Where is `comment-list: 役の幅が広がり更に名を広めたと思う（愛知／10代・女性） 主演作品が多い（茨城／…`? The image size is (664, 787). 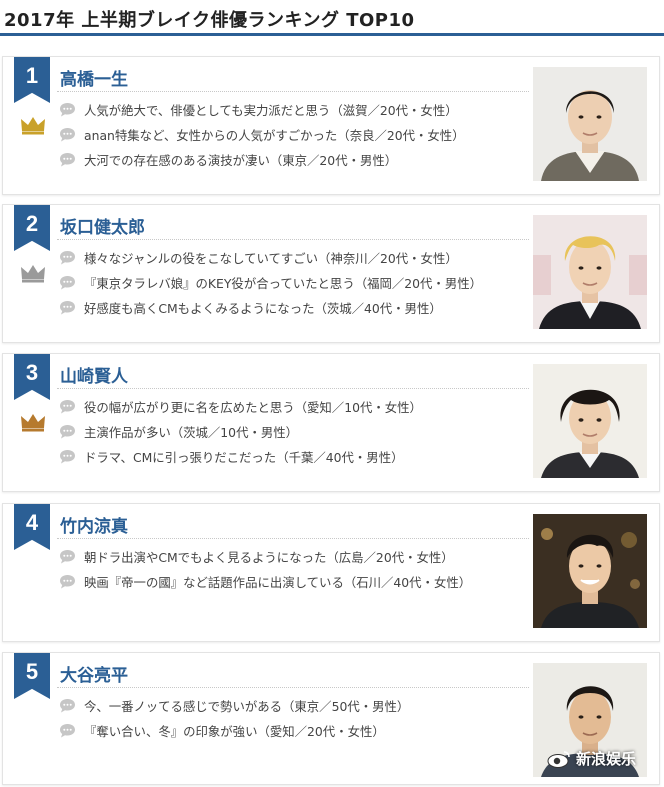
comment-list: 役の幅が広がり更に名を広めたと思う（愛知／10代・女性） 主演作品が多い（茨城／… is located at coordinates (294, 431).